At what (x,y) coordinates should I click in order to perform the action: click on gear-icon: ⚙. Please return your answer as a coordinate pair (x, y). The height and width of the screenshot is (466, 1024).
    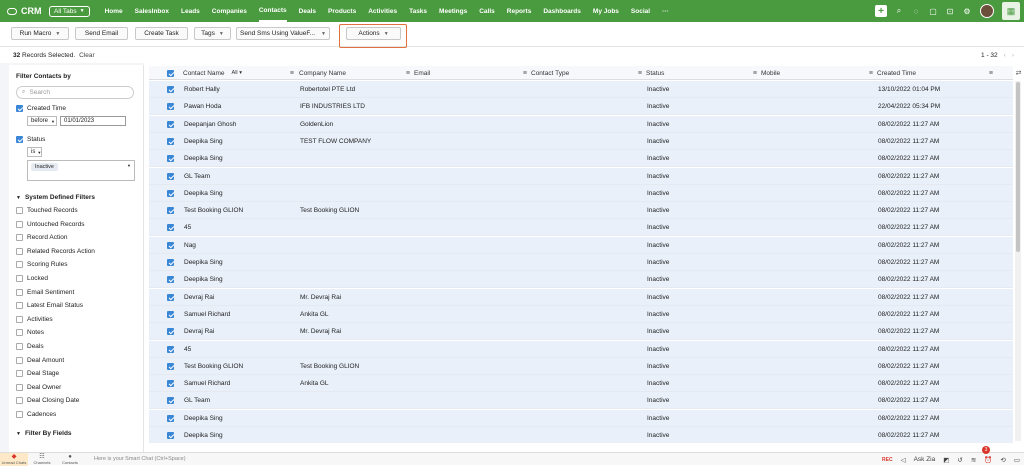
    Looking at the image, I should click on (967, 11).